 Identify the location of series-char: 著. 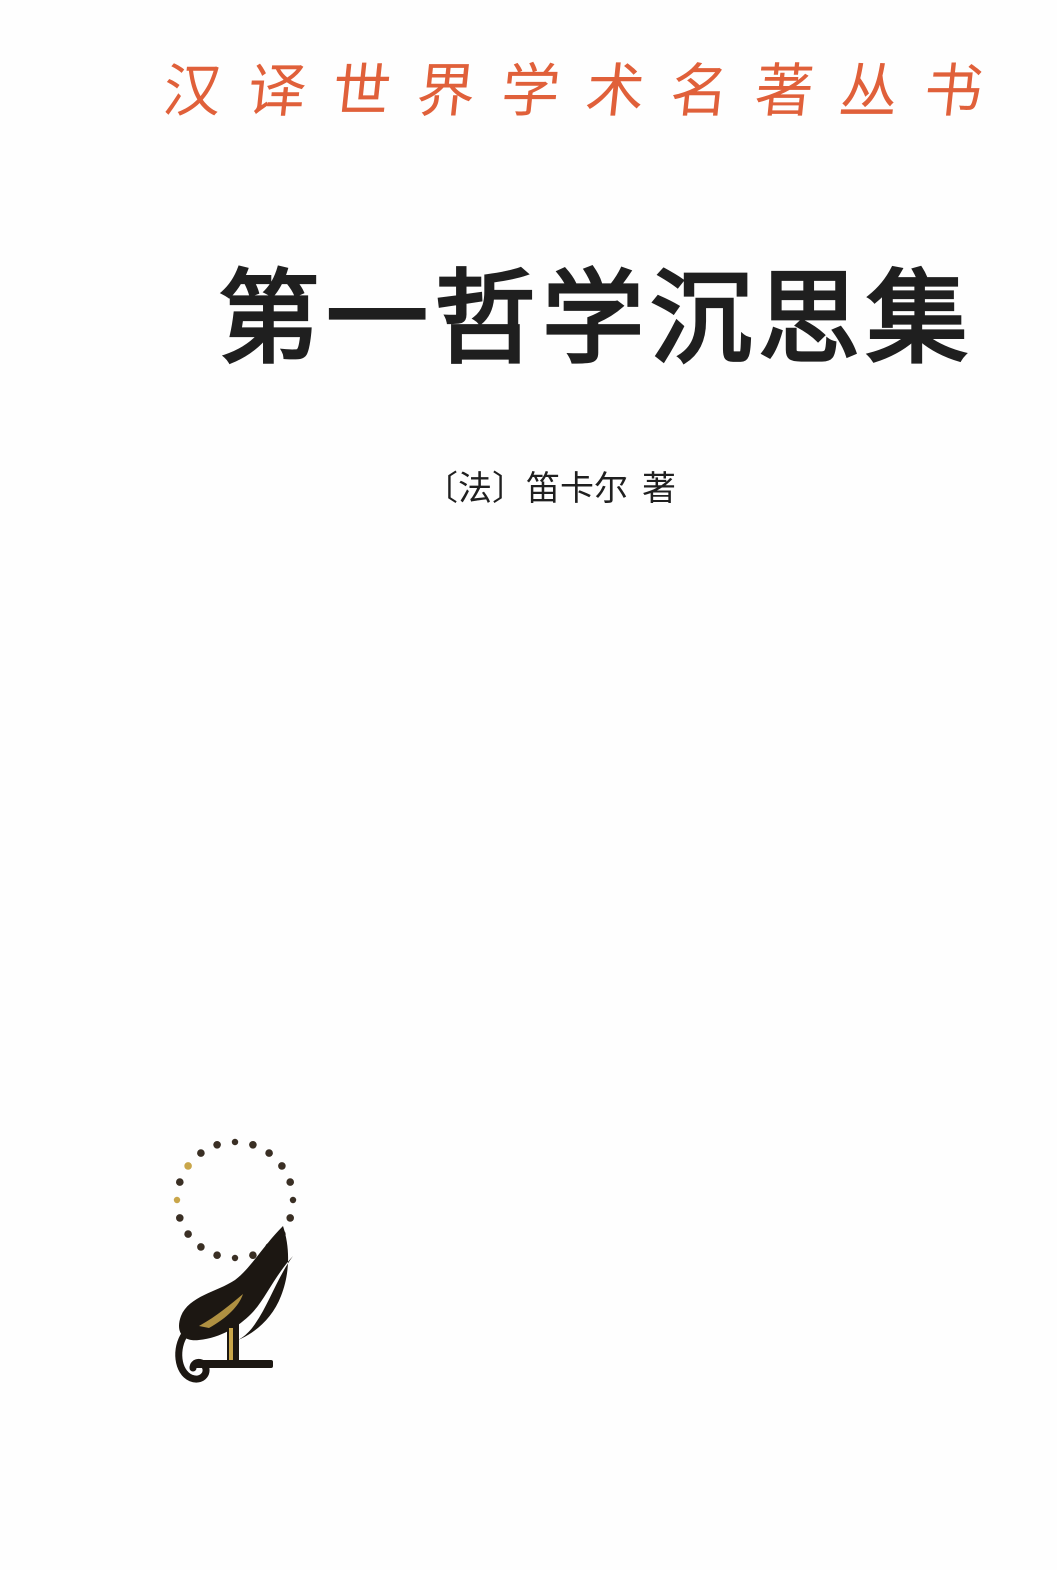
(784, 91).